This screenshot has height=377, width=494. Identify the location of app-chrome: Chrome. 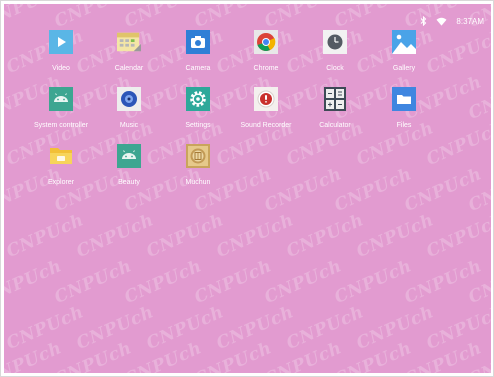
(266, 51).